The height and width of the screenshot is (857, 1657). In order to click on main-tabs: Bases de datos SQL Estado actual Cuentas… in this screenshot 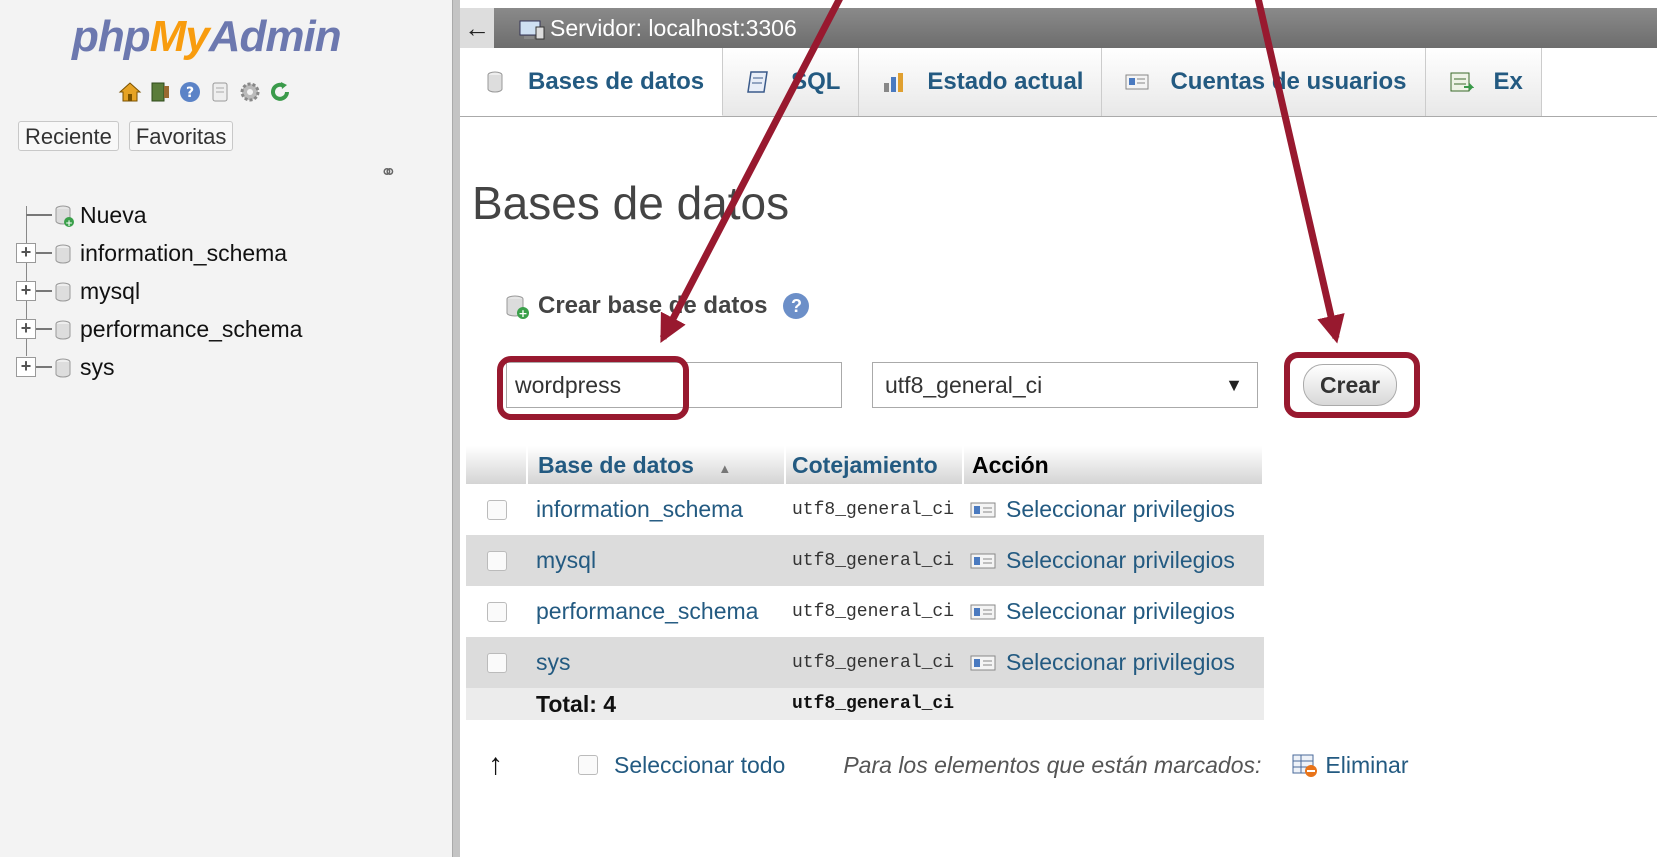, I will do `click(1058, 82)`.